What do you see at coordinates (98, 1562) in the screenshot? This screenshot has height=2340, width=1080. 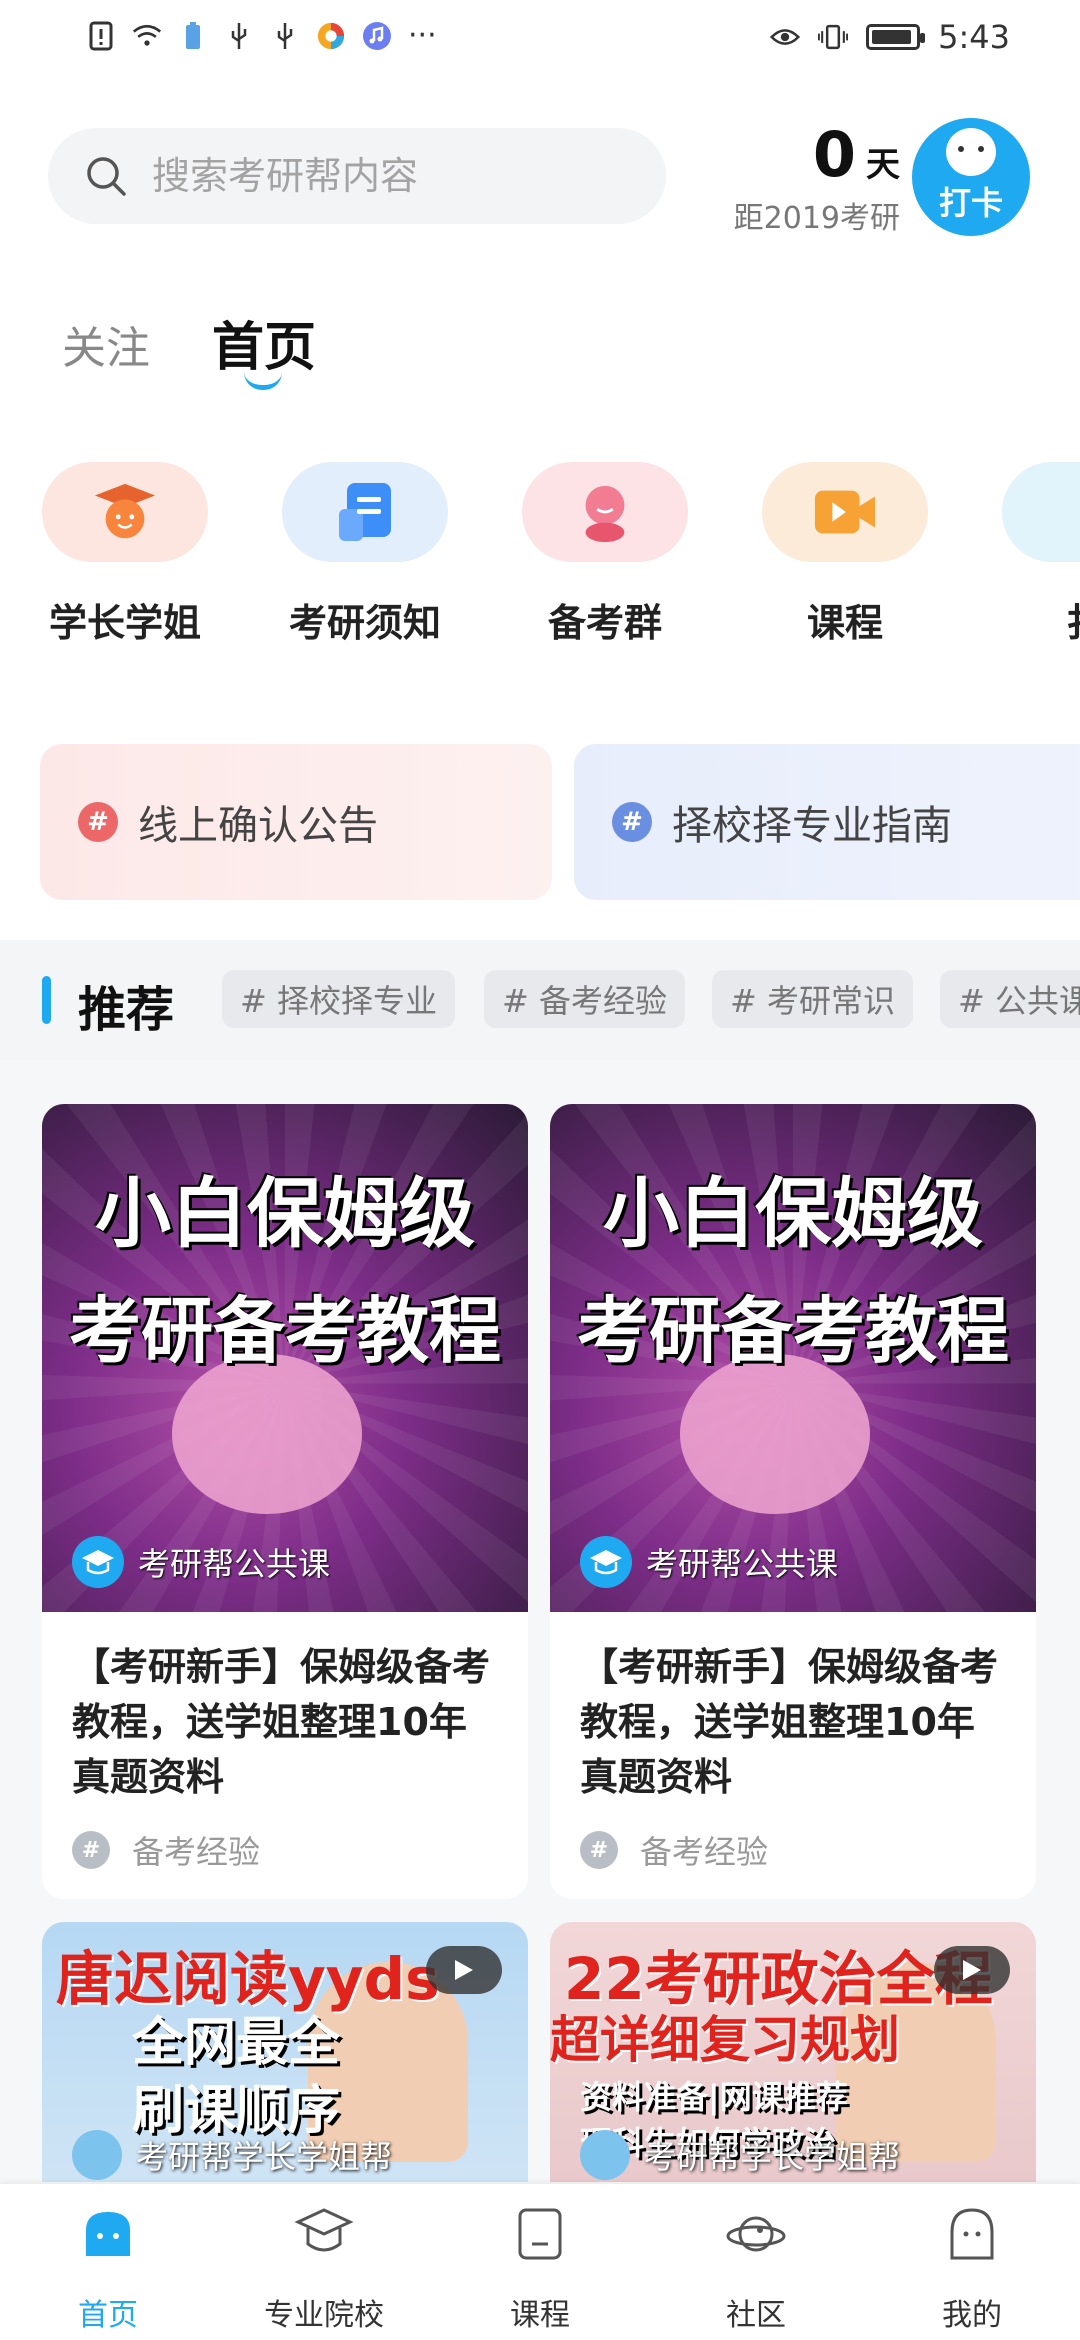 I see `graduation-cap-icon` at bounding box center [98, 1562].